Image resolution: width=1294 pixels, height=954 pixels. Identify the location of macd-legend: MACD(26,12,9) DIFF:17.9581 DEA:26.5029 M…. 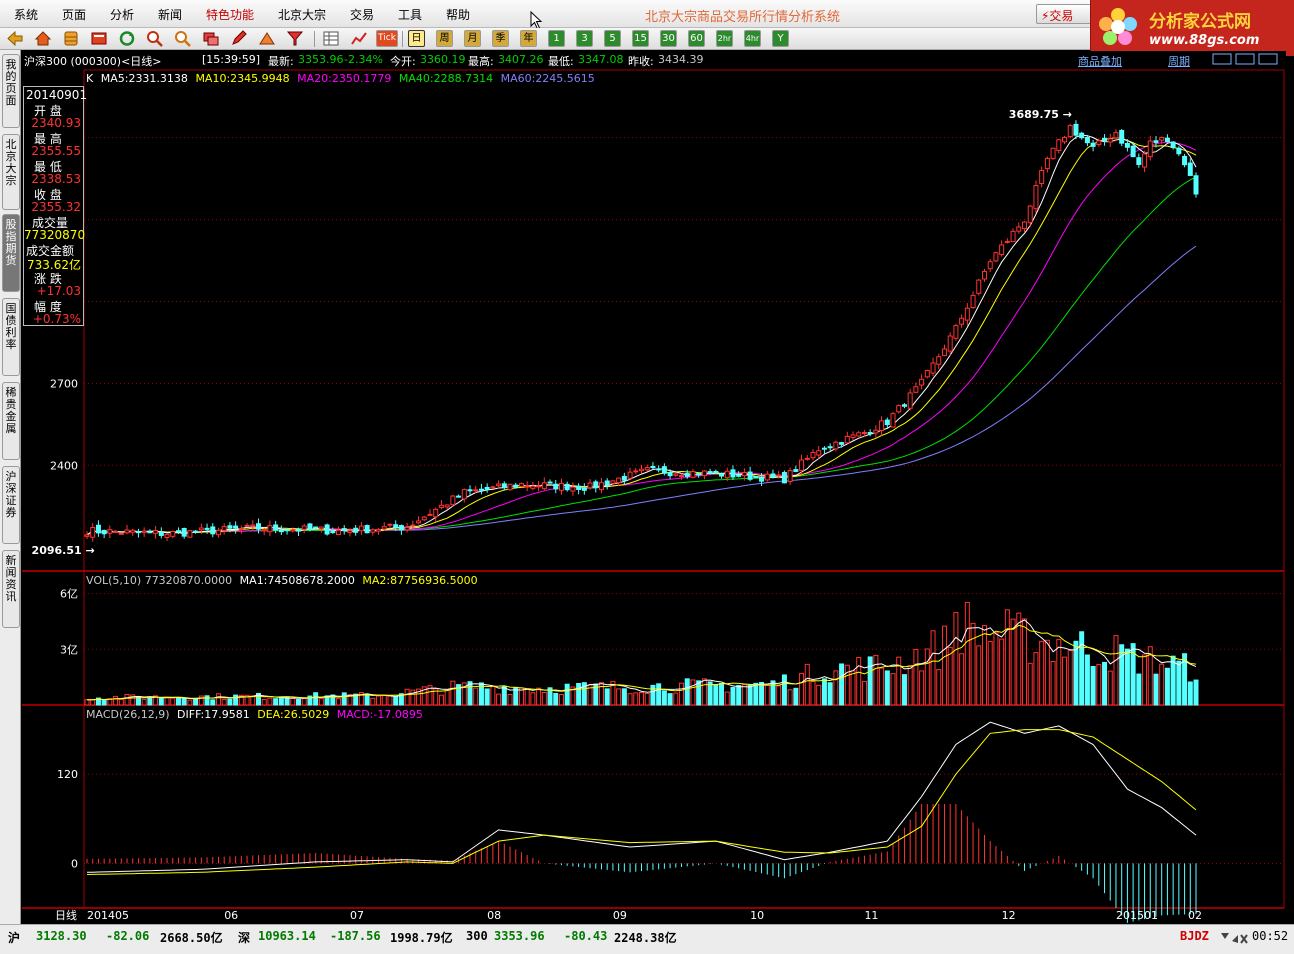
(256, 714).